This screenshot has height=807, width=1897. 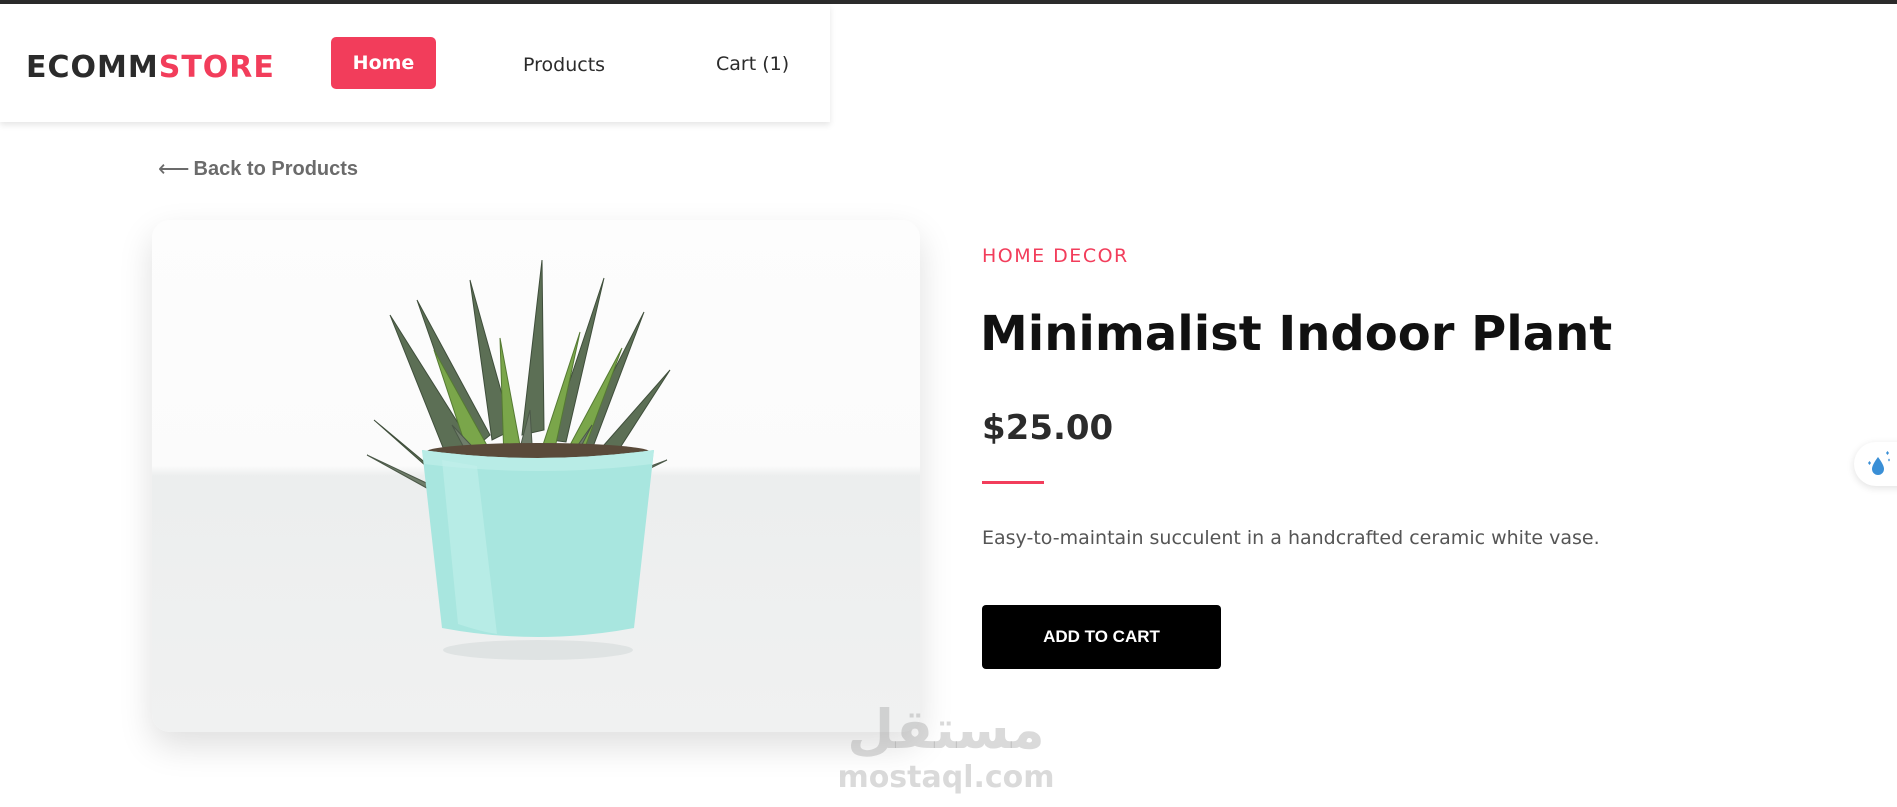 I want to click on accent-divider, so click(x=1013, y=482).